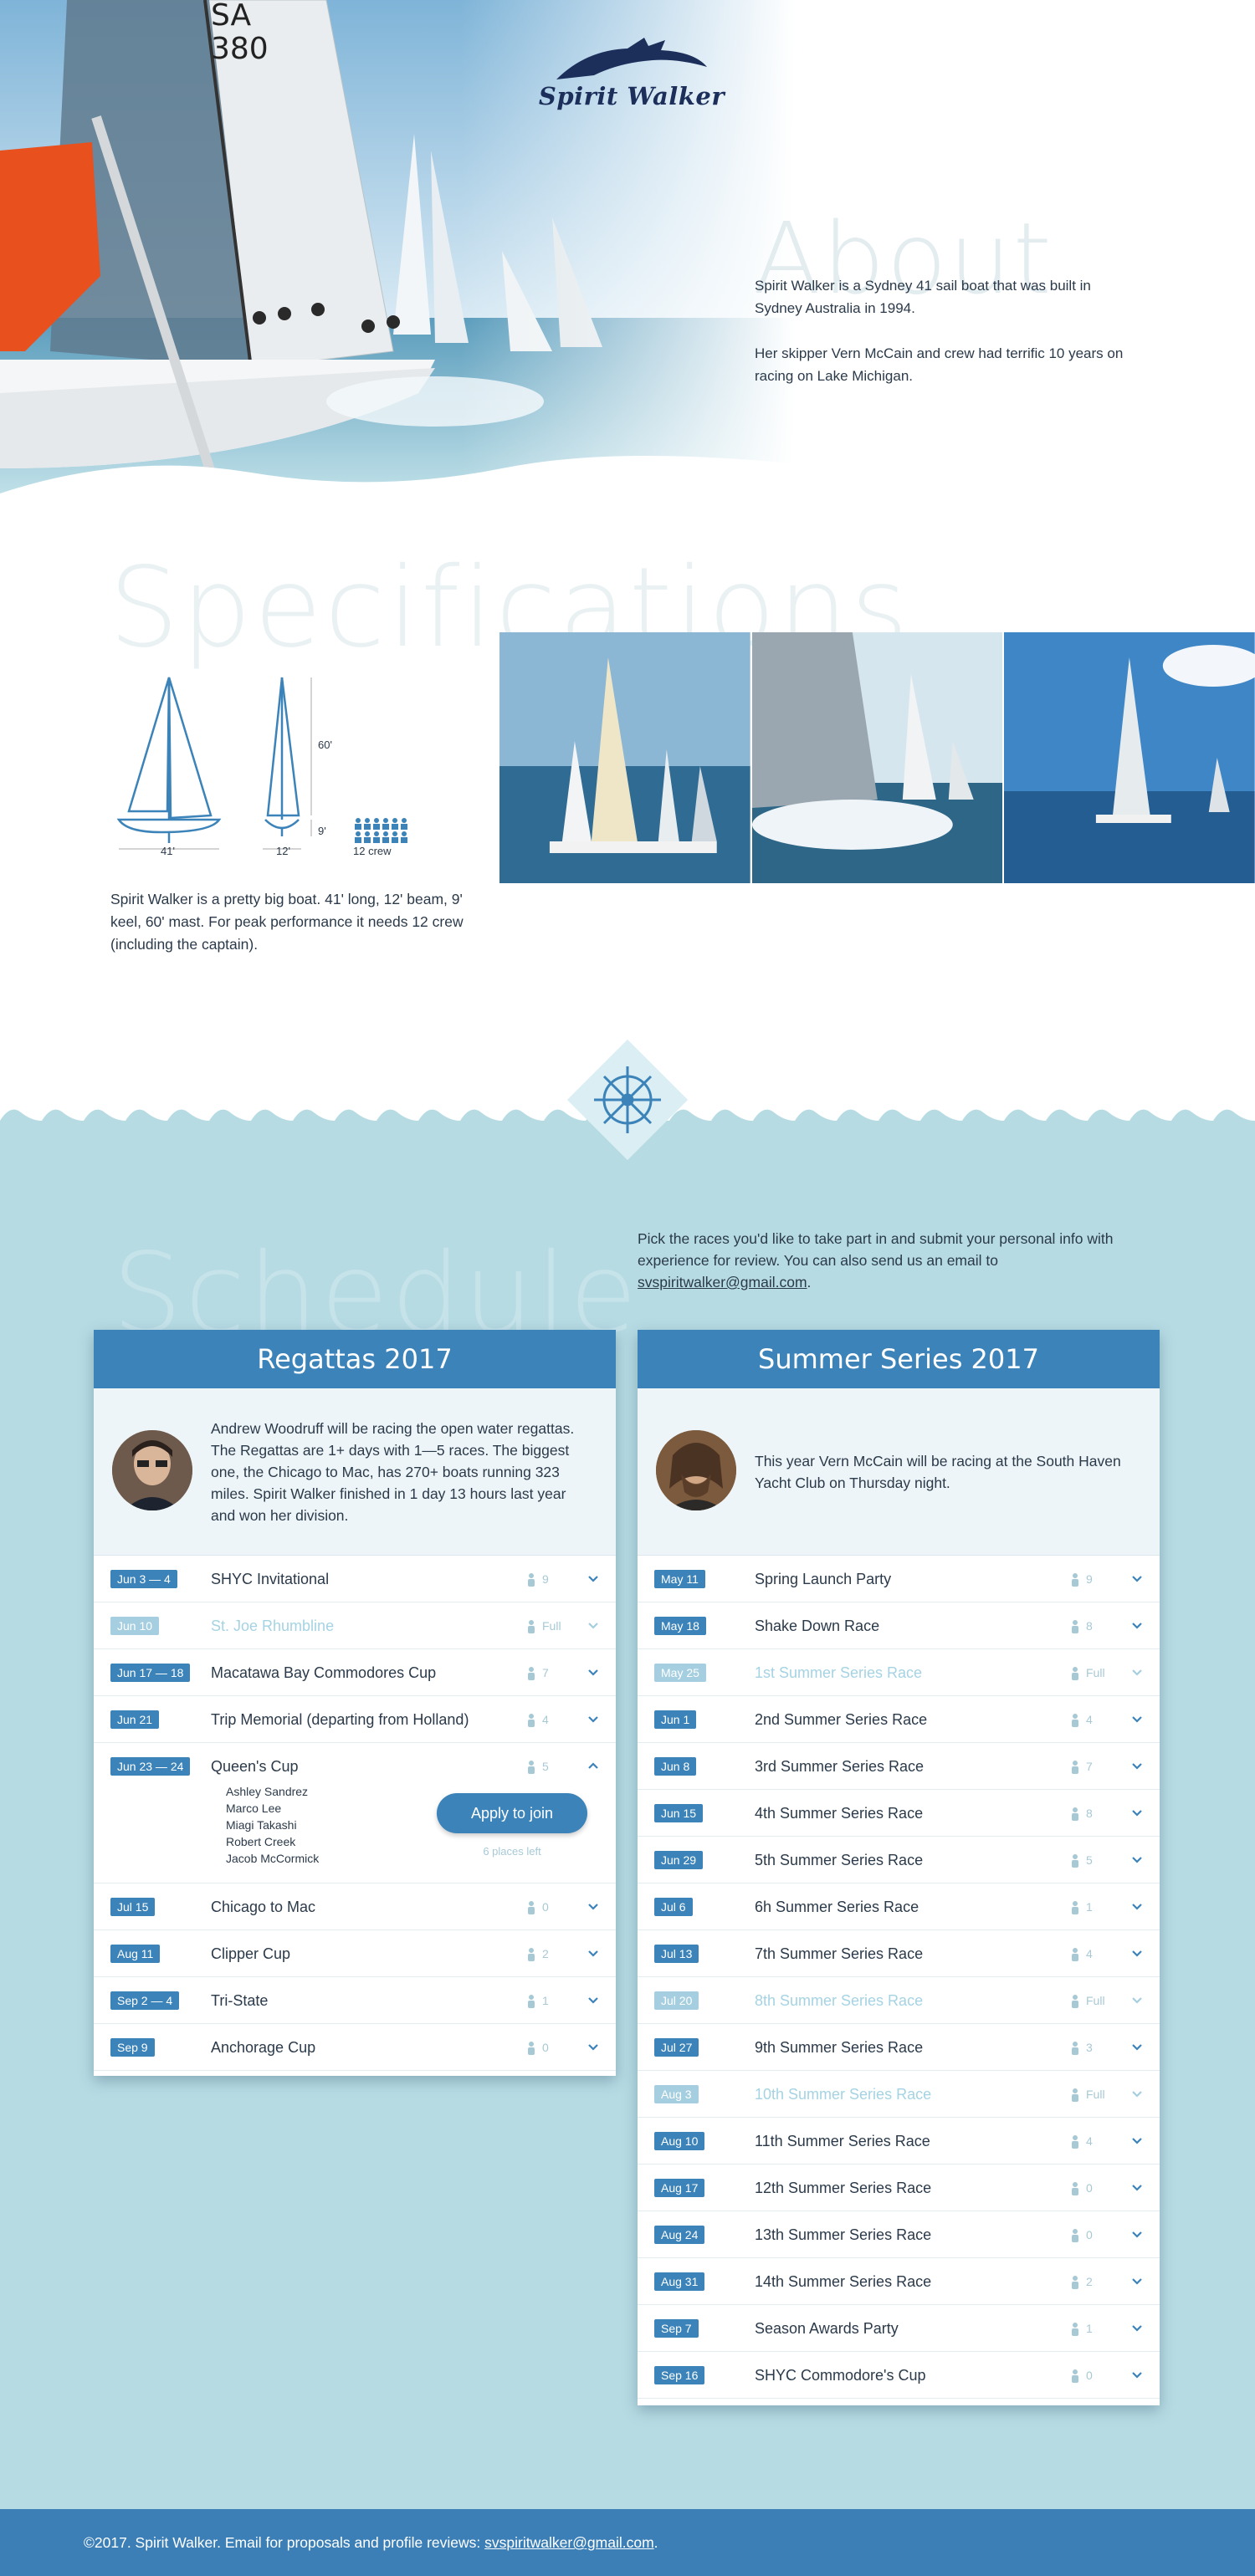  I want to click on race-row: Aug 10 11th Summer Series Race 4, so click(899, 2141).